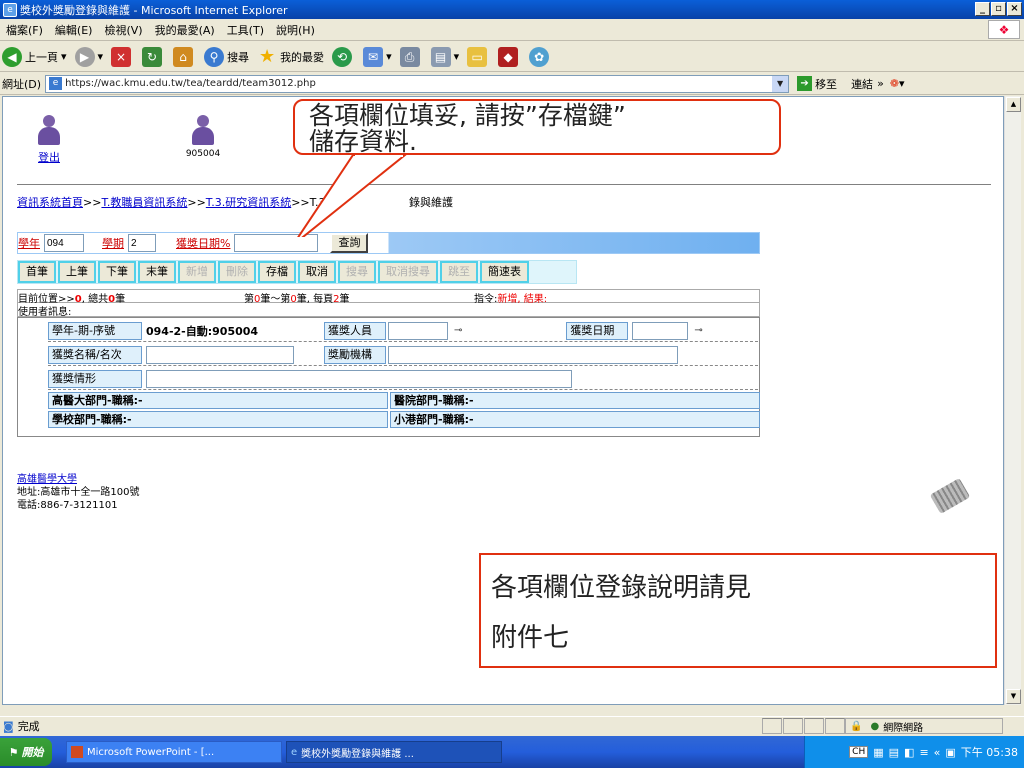 This screenshot has width=1024, height=768. What do you see at coordinates (78, 479) in the screenshot?
I see `school-link: 高雄醫學大學` at bounding box center [78, 479].